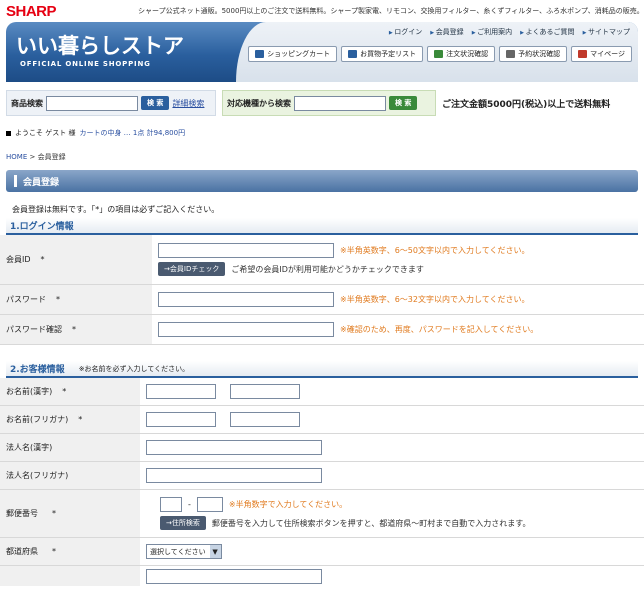 The image size is (644, 600). Describe the element at coordinates (526, 105) in the screenshot. I see `free-shipping-notice: ご注文金額5000円(税込)以上で送料無料` at that location.